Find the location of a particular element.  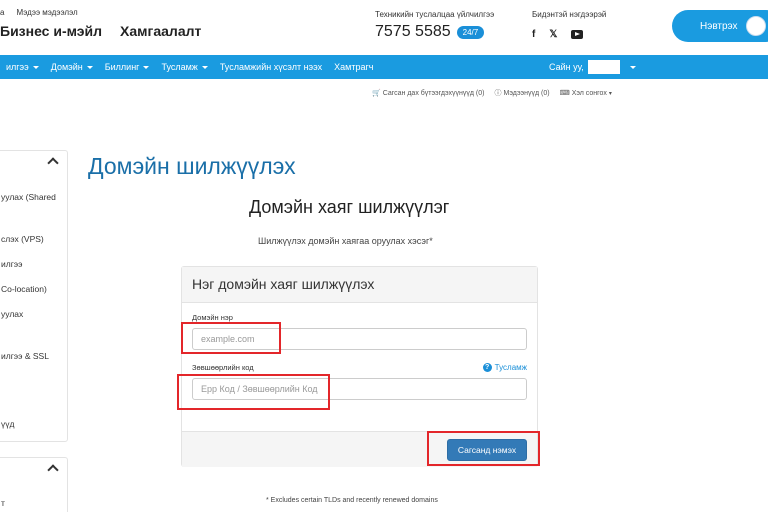

greeting-text: Сайн уу, is located at coordinates (566, 67).